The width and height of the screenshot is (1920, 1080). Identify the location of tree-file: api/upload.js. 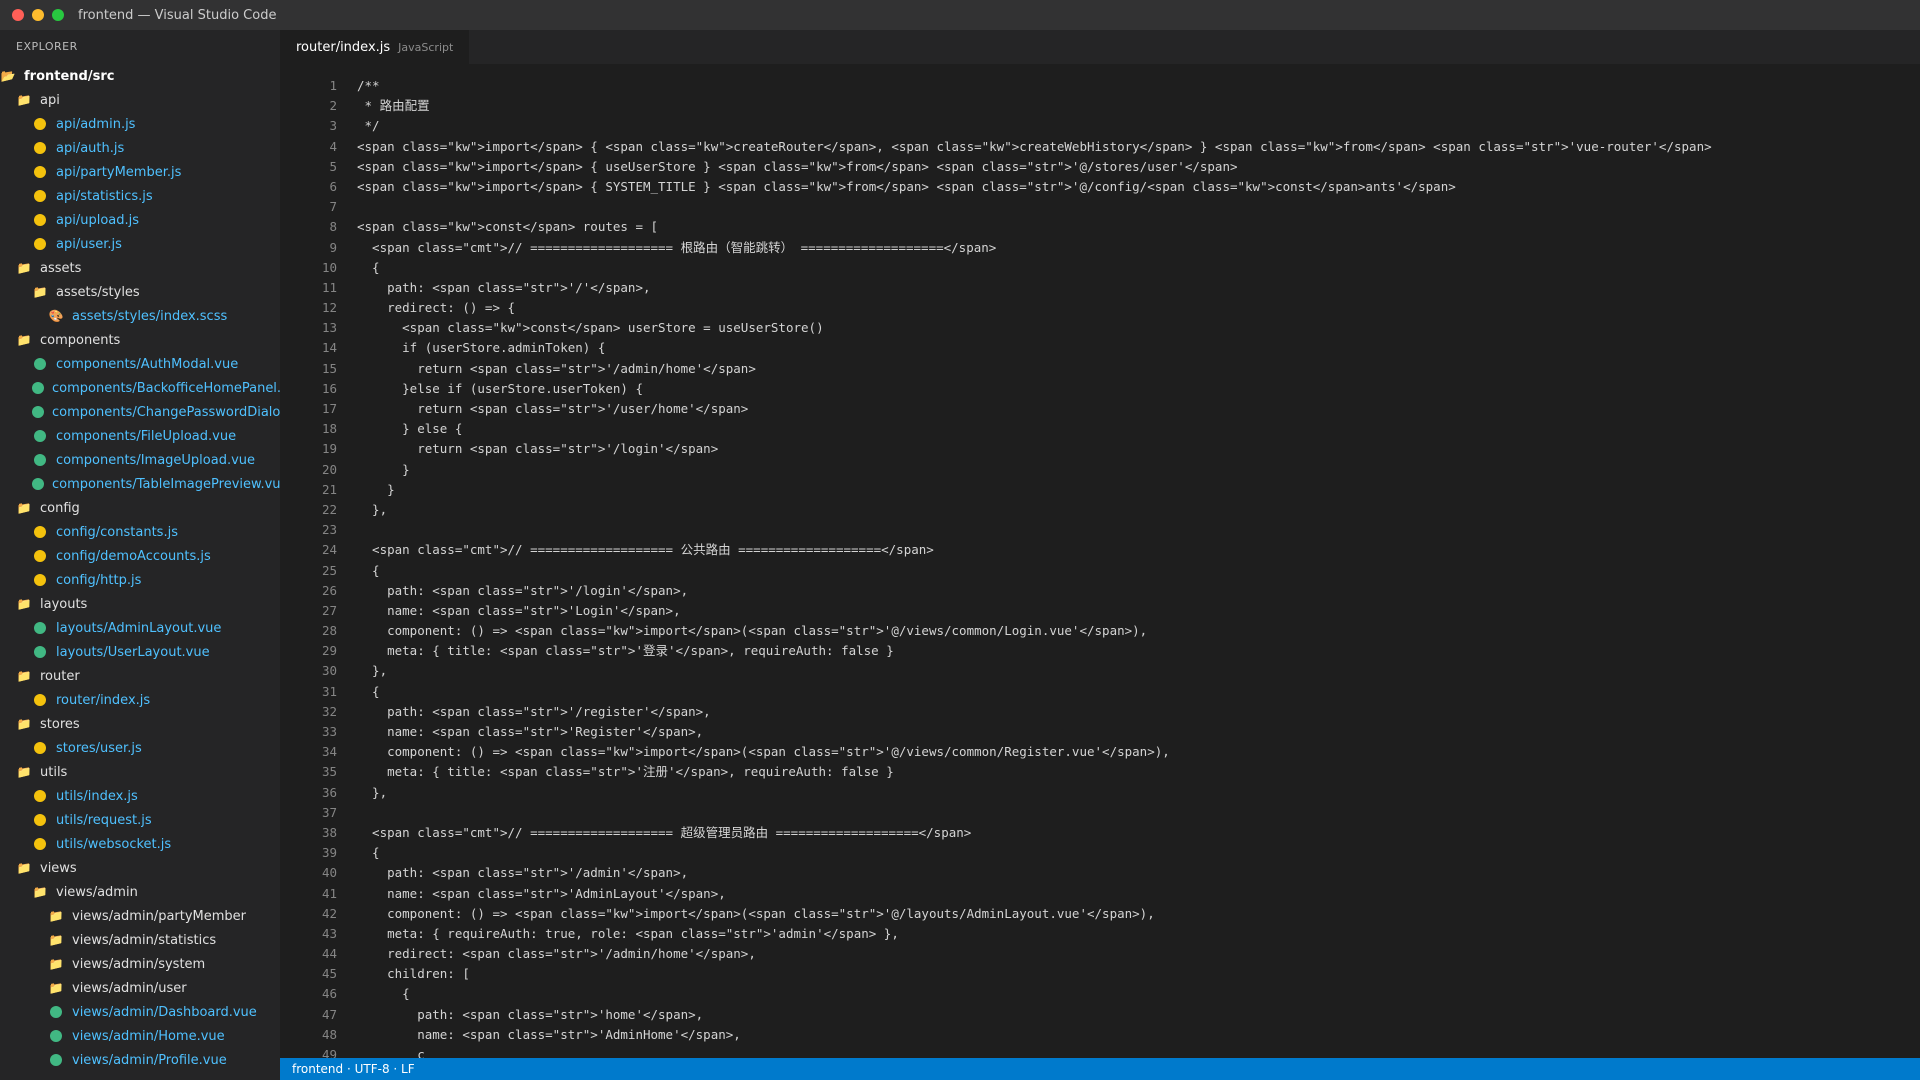
(140, 220).